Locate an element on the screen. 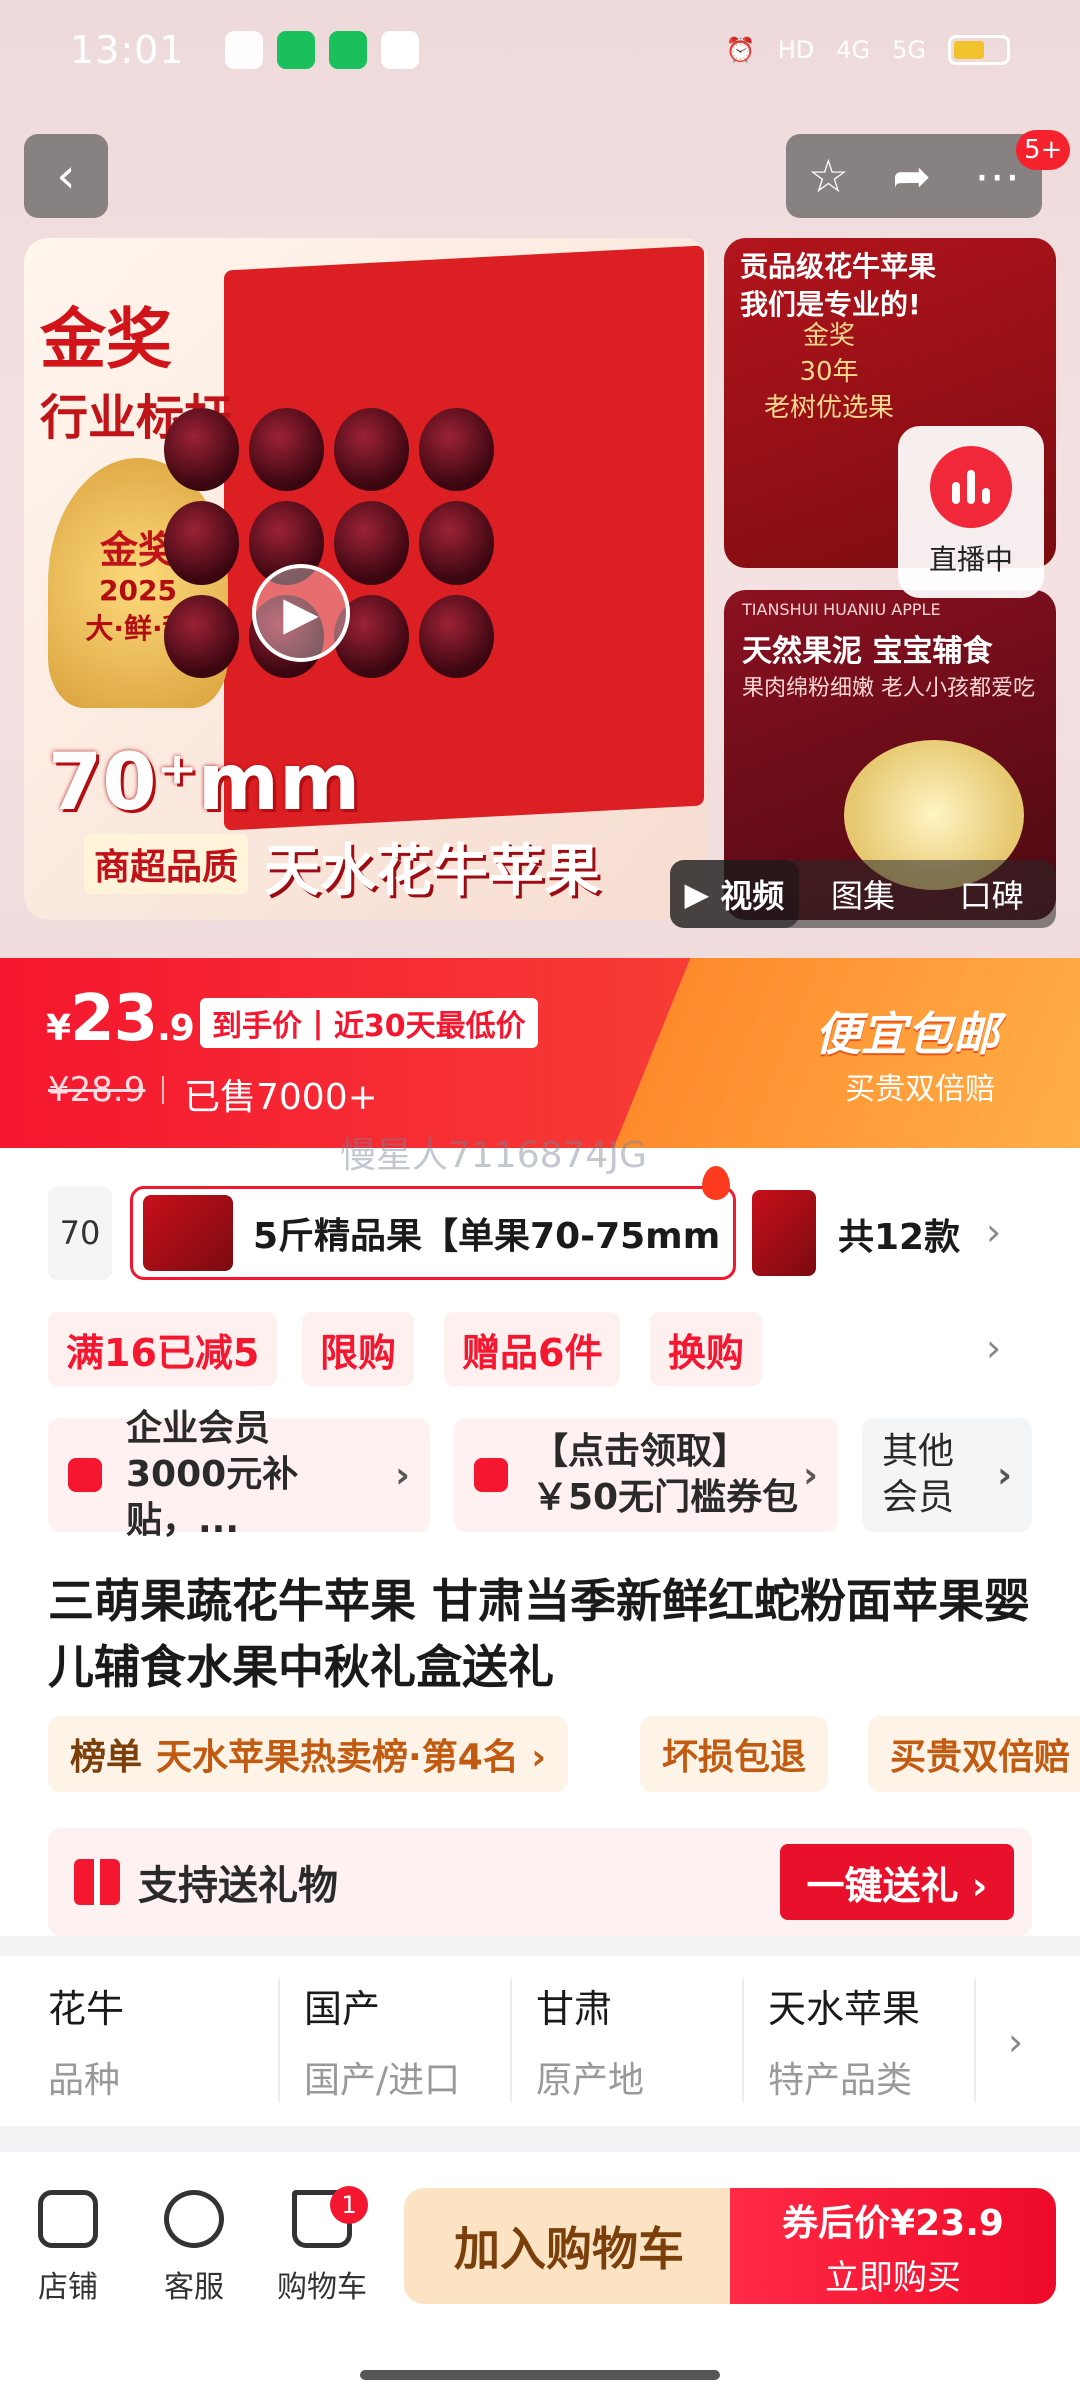 The image size is (1080, 2400). attributes-row: 花牛 品种 国产 国产/进口 甘肃 原产地 天水苹果 特产品类 is located at coordinates (540, 2040).